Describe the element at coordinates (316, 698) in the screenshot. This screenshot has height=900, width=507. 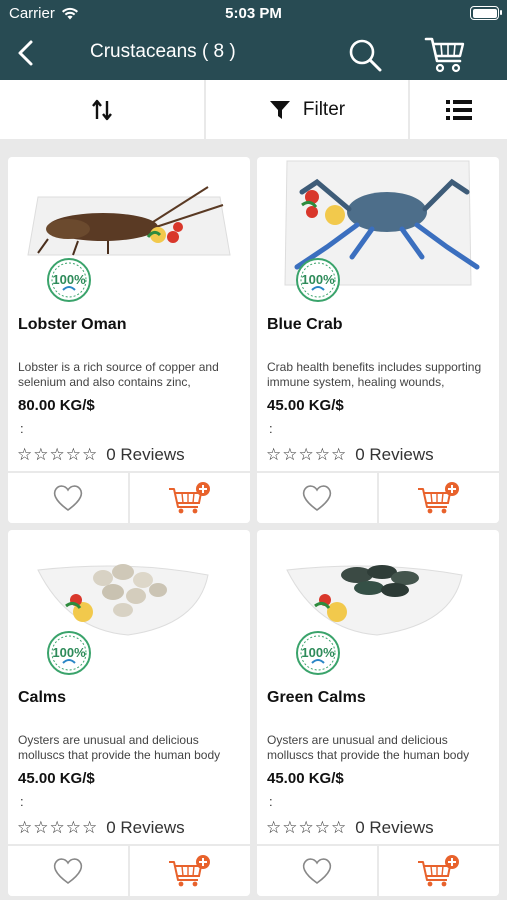
I see `product-name: Green Calms` at that location.